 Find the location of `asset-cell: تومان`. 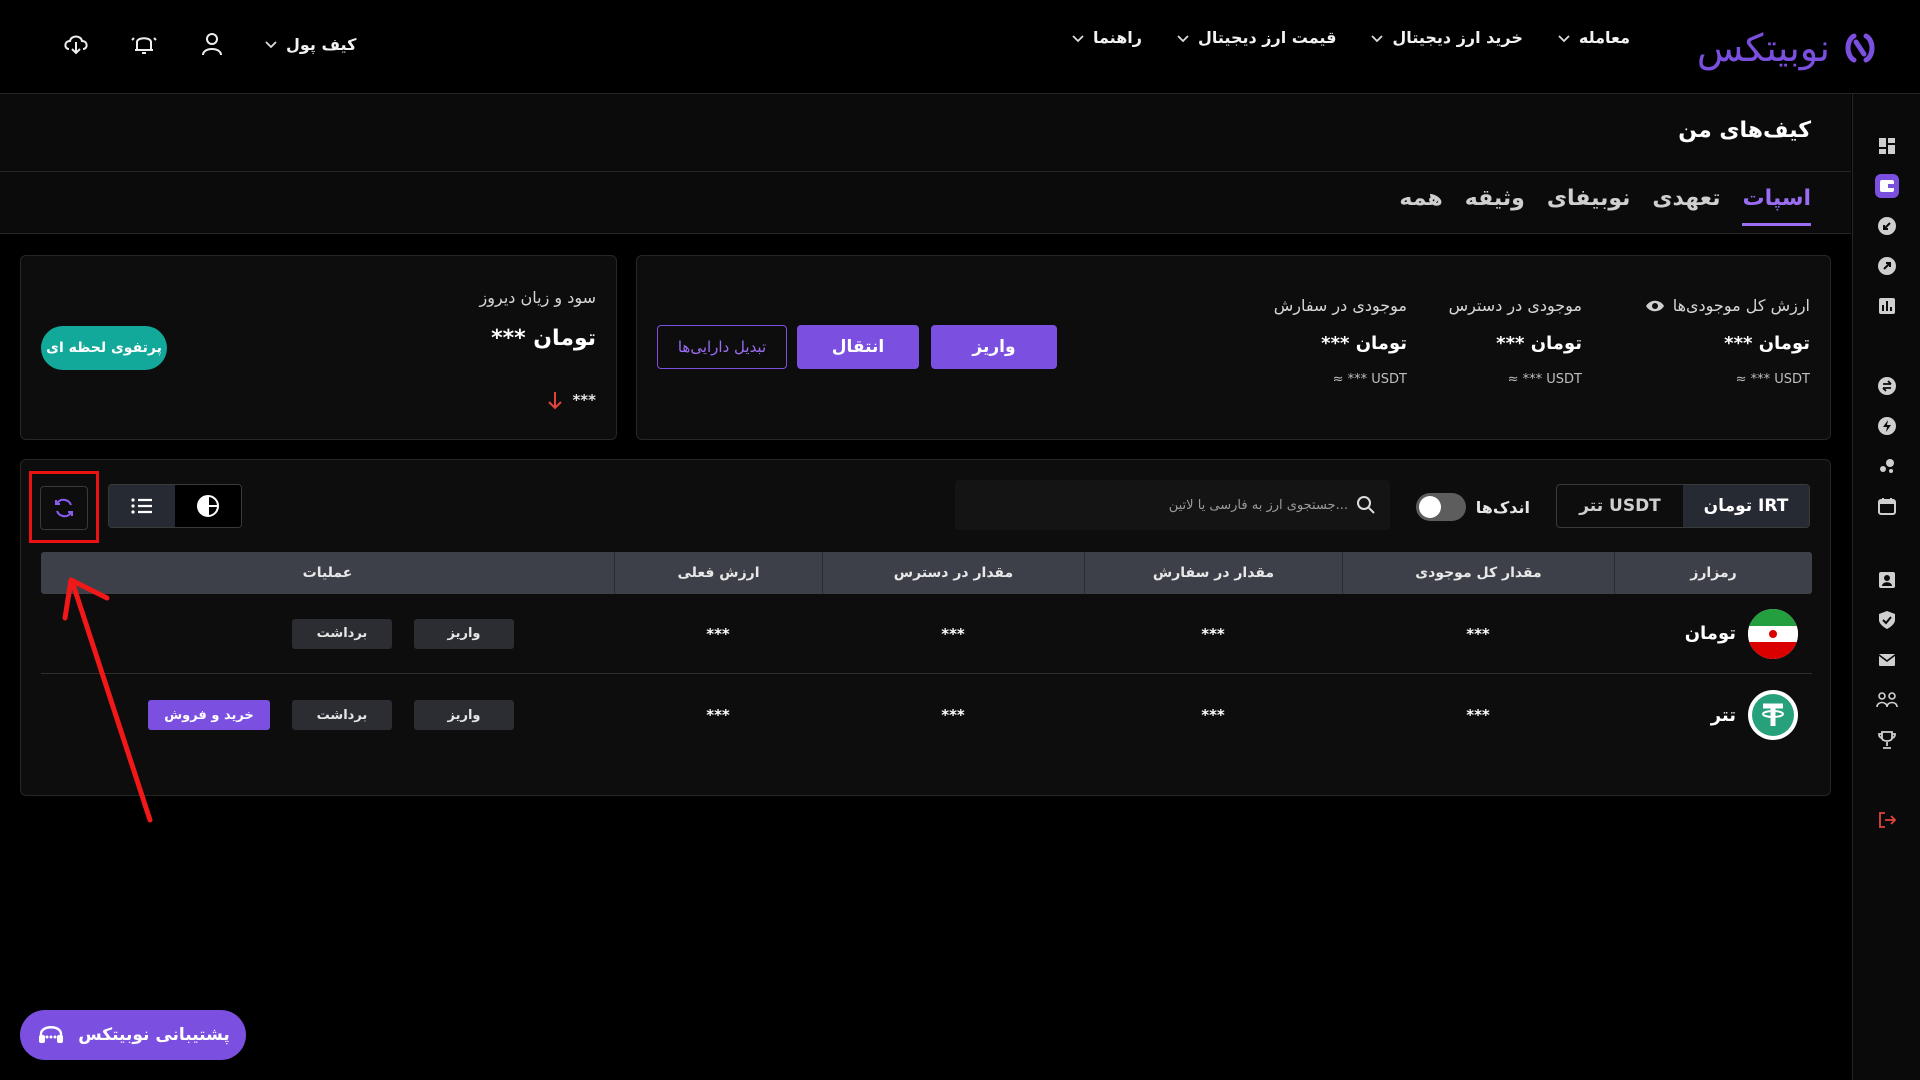

asset-cell: تومان is located at coordinates (1713, 633).